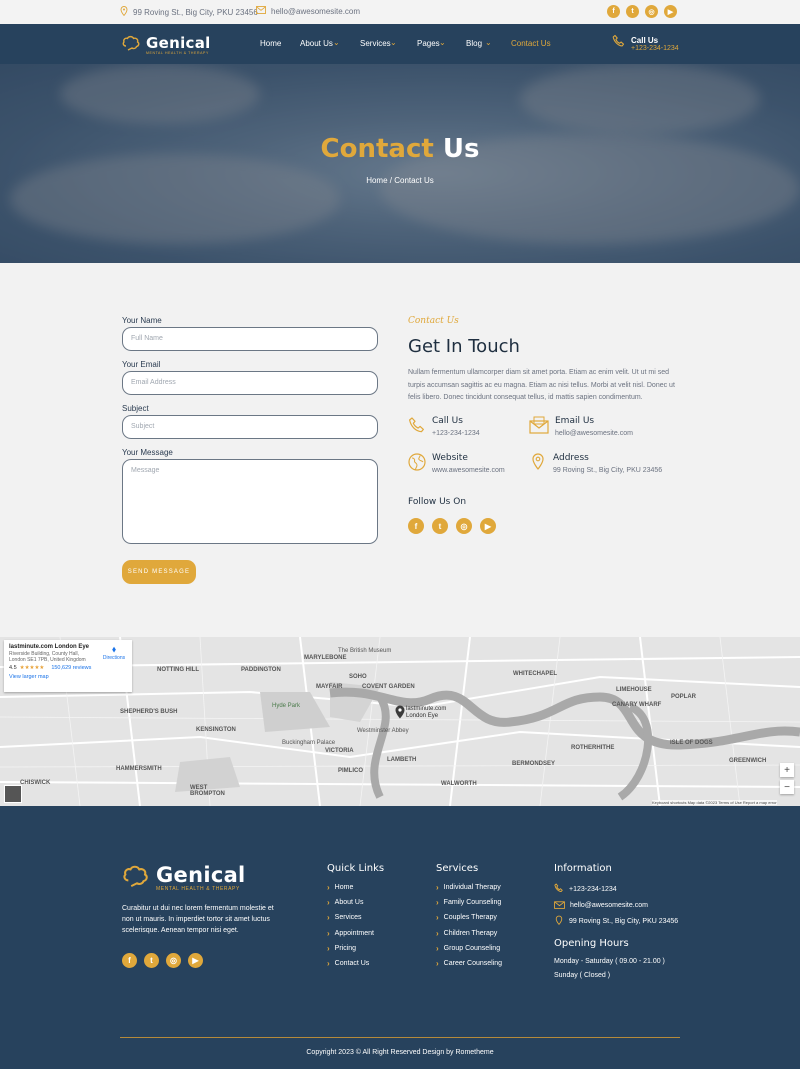 The width and height of the screenshot is (800, 1069). I want to click on page-title-part1: Contact, so click(377, 149).